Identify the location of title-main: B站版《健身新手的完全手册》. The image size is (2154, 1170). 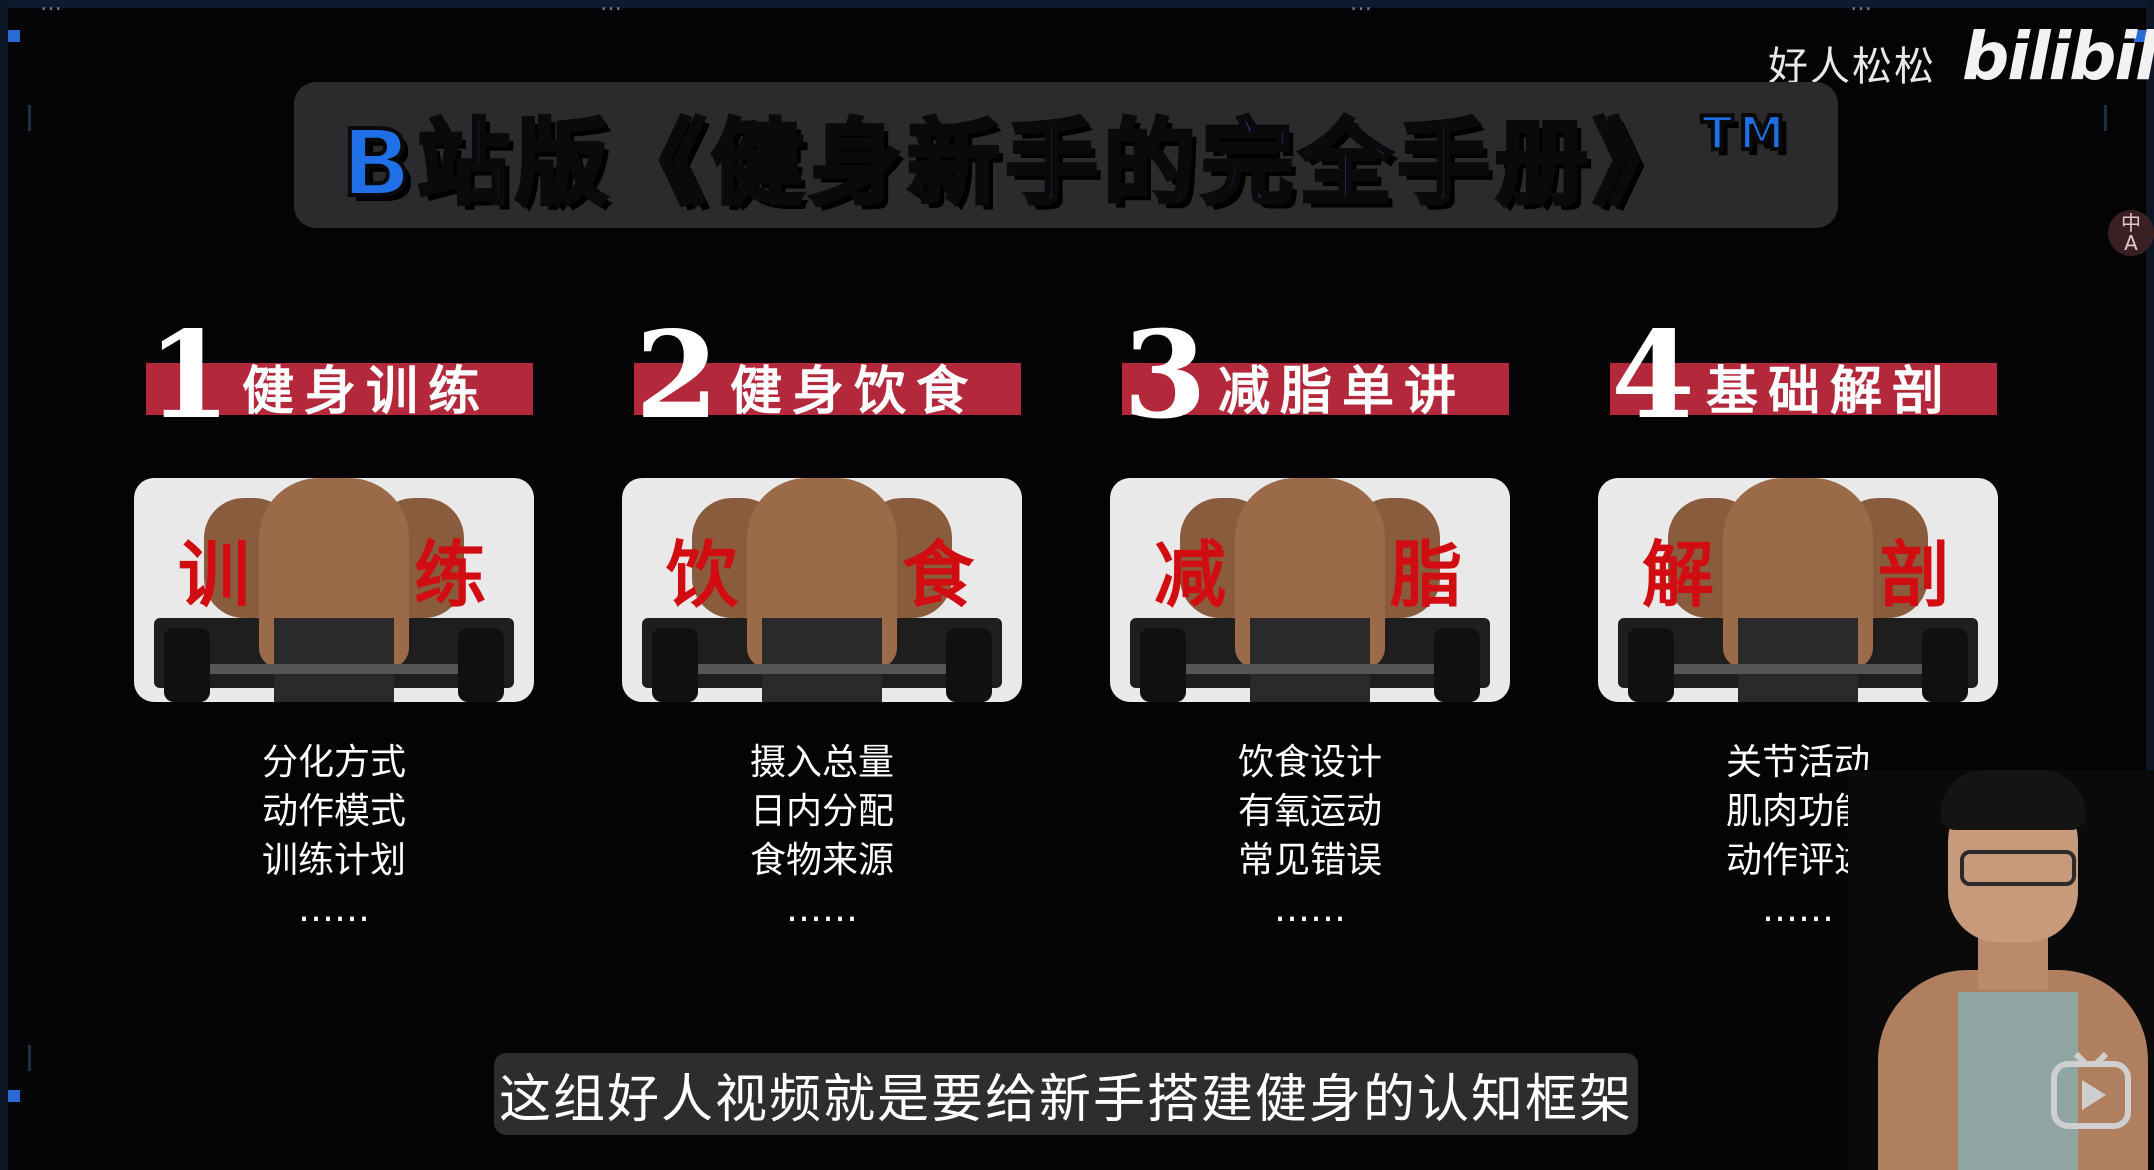
(1015, 163).